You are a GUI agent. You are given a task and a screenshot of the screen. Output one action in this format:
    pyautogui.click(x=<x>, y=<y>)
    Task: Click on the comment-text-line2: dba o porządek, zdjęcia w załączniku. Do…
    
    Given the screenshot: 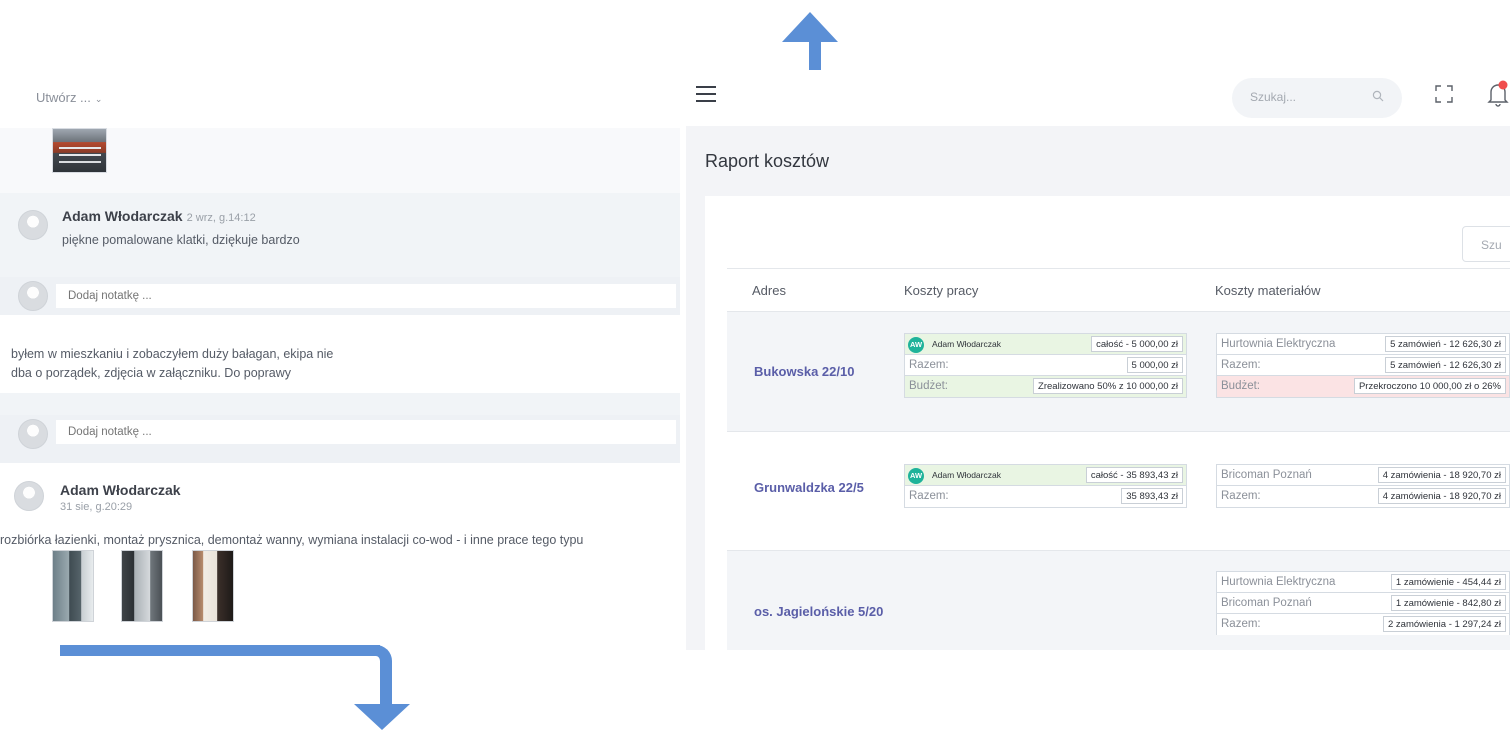 What is the action you would take?
    pyautogui.click(x=151, y=373)
    